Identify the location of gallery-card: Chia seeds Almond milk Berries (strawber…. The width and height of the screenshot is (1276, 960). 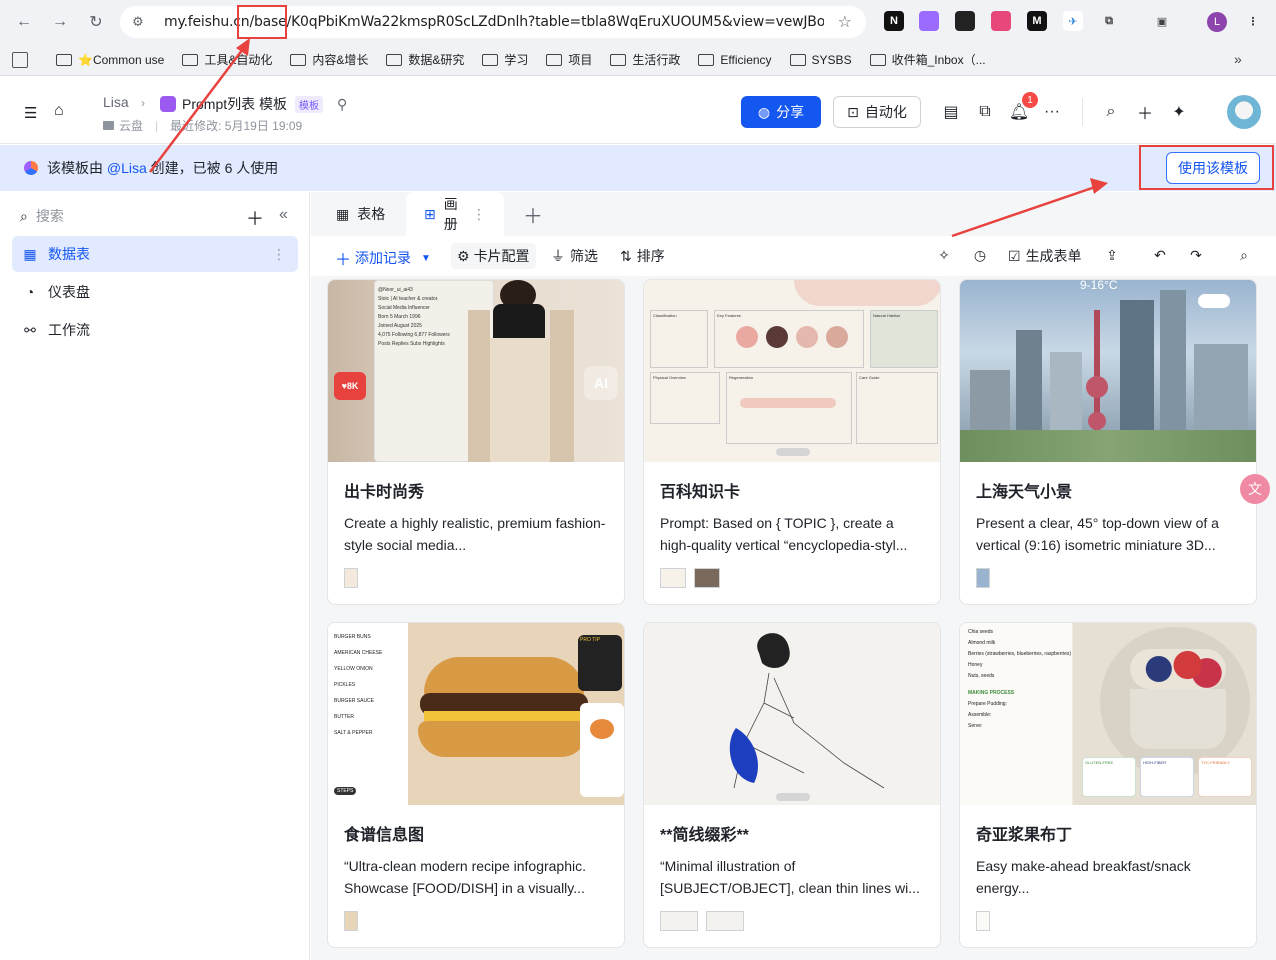
(1108, 785).